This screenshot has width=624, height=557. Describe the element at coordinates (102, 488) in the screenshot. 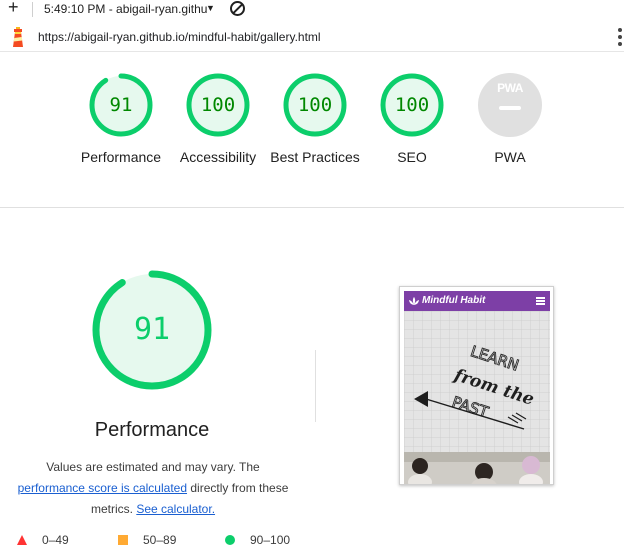

I see `score-calculated-link: performance score is calculated` at that location.